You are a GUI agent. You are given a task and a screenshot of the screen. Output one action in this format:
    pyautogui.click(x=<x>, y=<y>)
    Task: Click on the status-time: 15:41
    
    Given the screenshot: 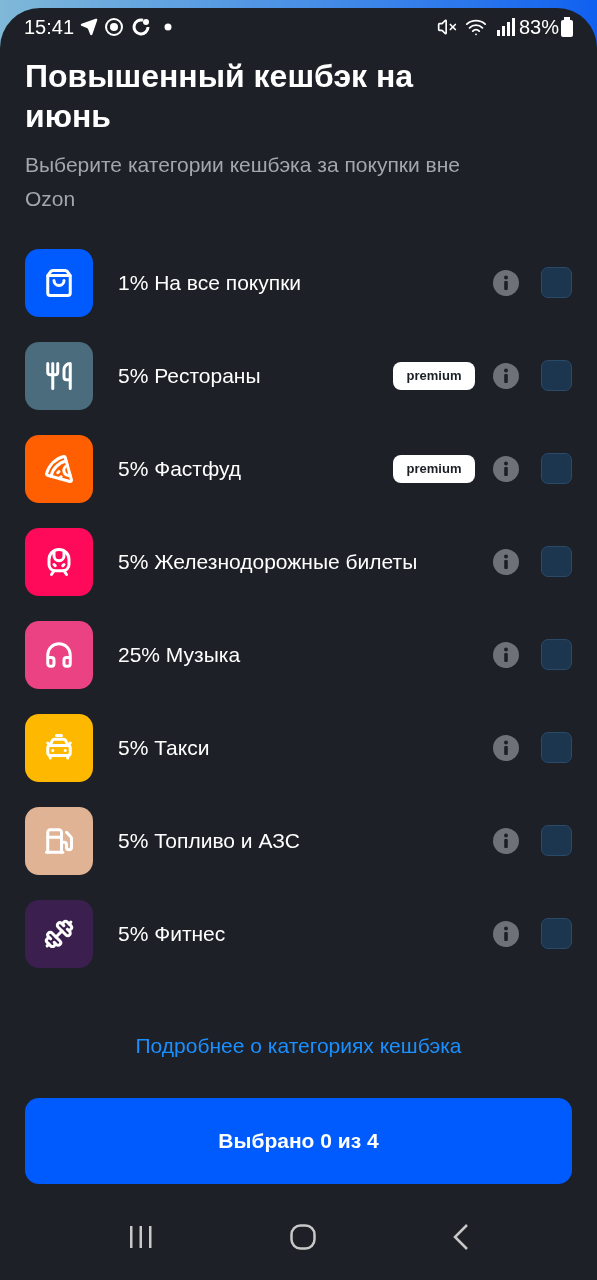 What is the action you would take?
    pyautogui.click(x=49, y=27)
    